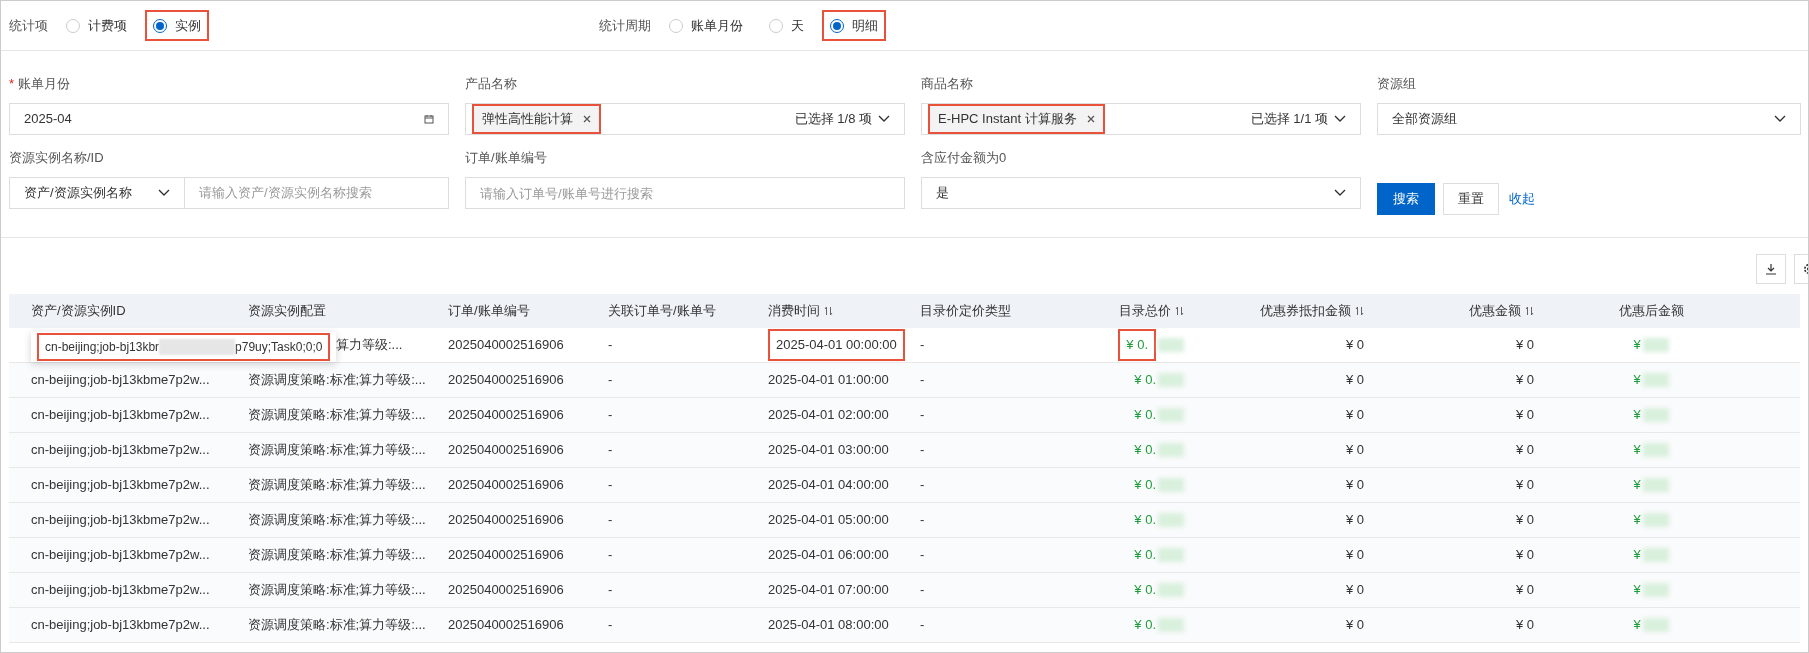 This screenshot has width=1809, height=653. Describe the element at coordinates (1406, 199) in the screenshot. I see `search-button: 搜索` at that location.